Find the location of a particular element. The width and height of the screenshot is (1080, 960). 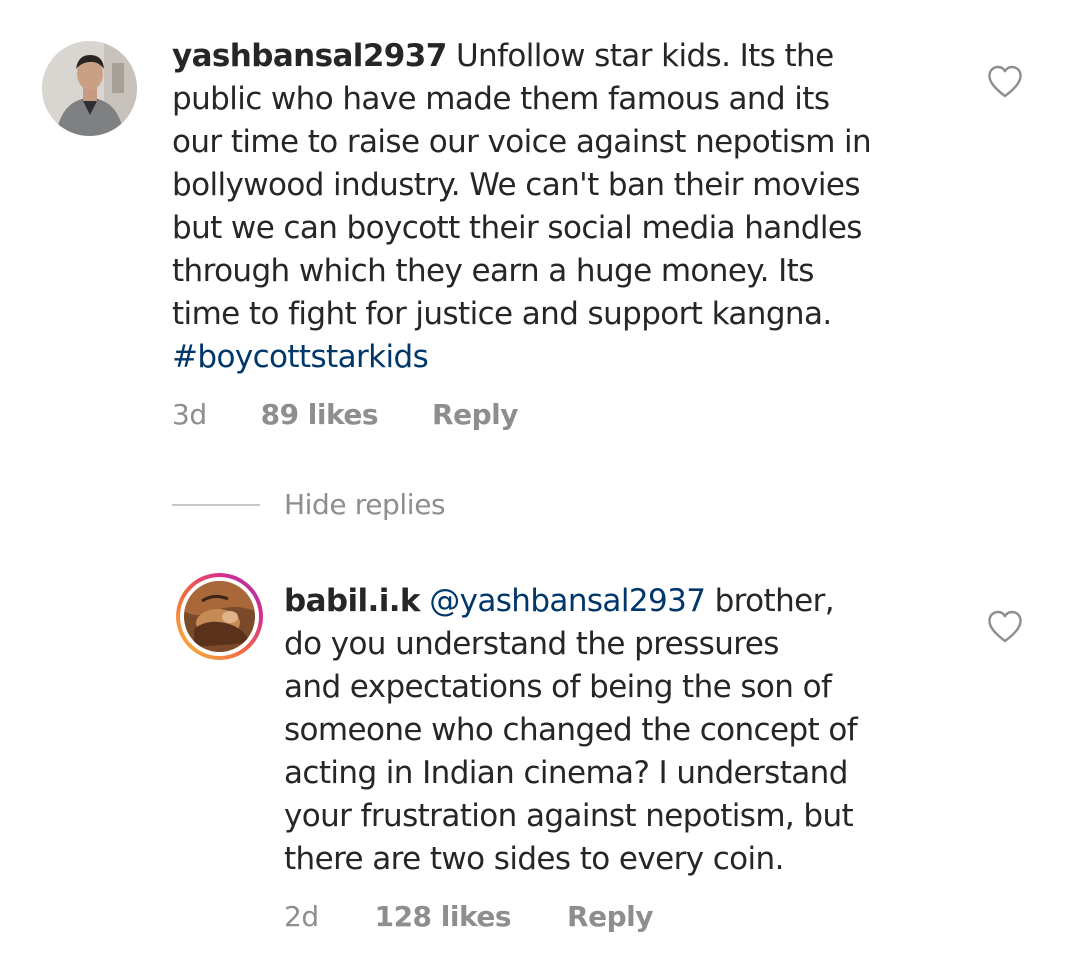

reply-meta: 2d 128 likes Reply is located at coordinates (468, 916).